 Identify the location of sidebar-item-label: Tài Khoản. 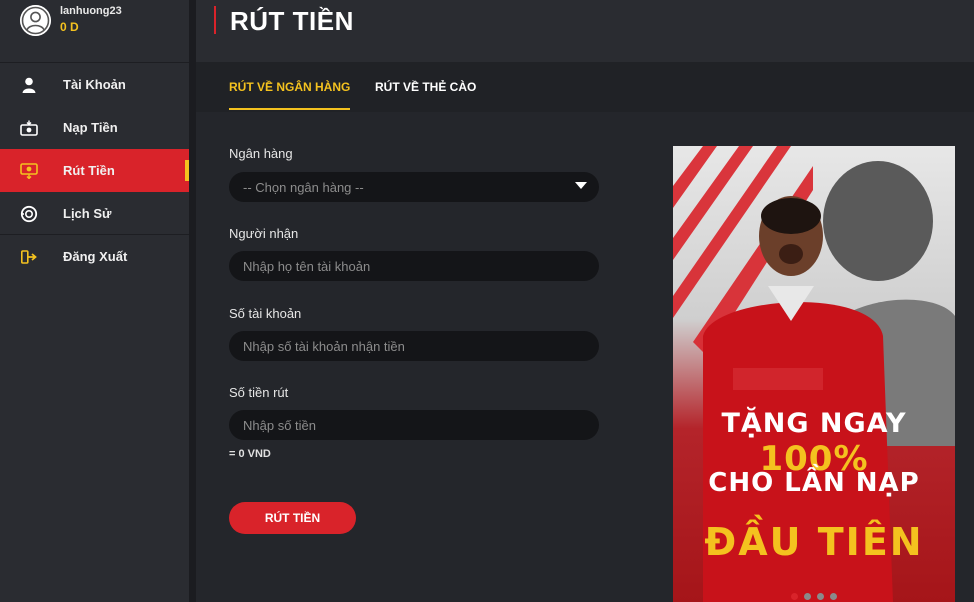
(94, 84).